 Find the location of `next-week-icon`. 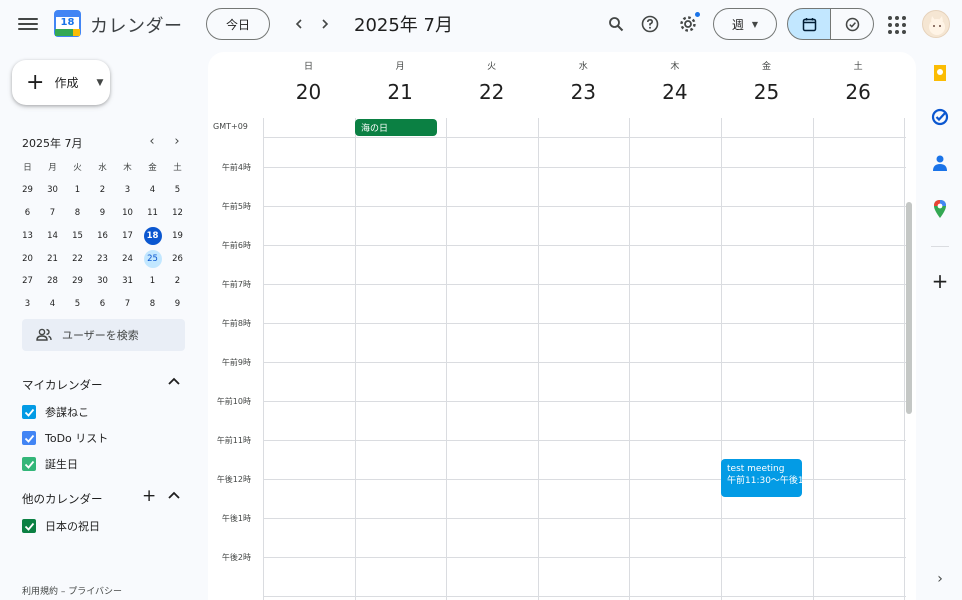

next-week-icon is located at coordinates (325, 24).